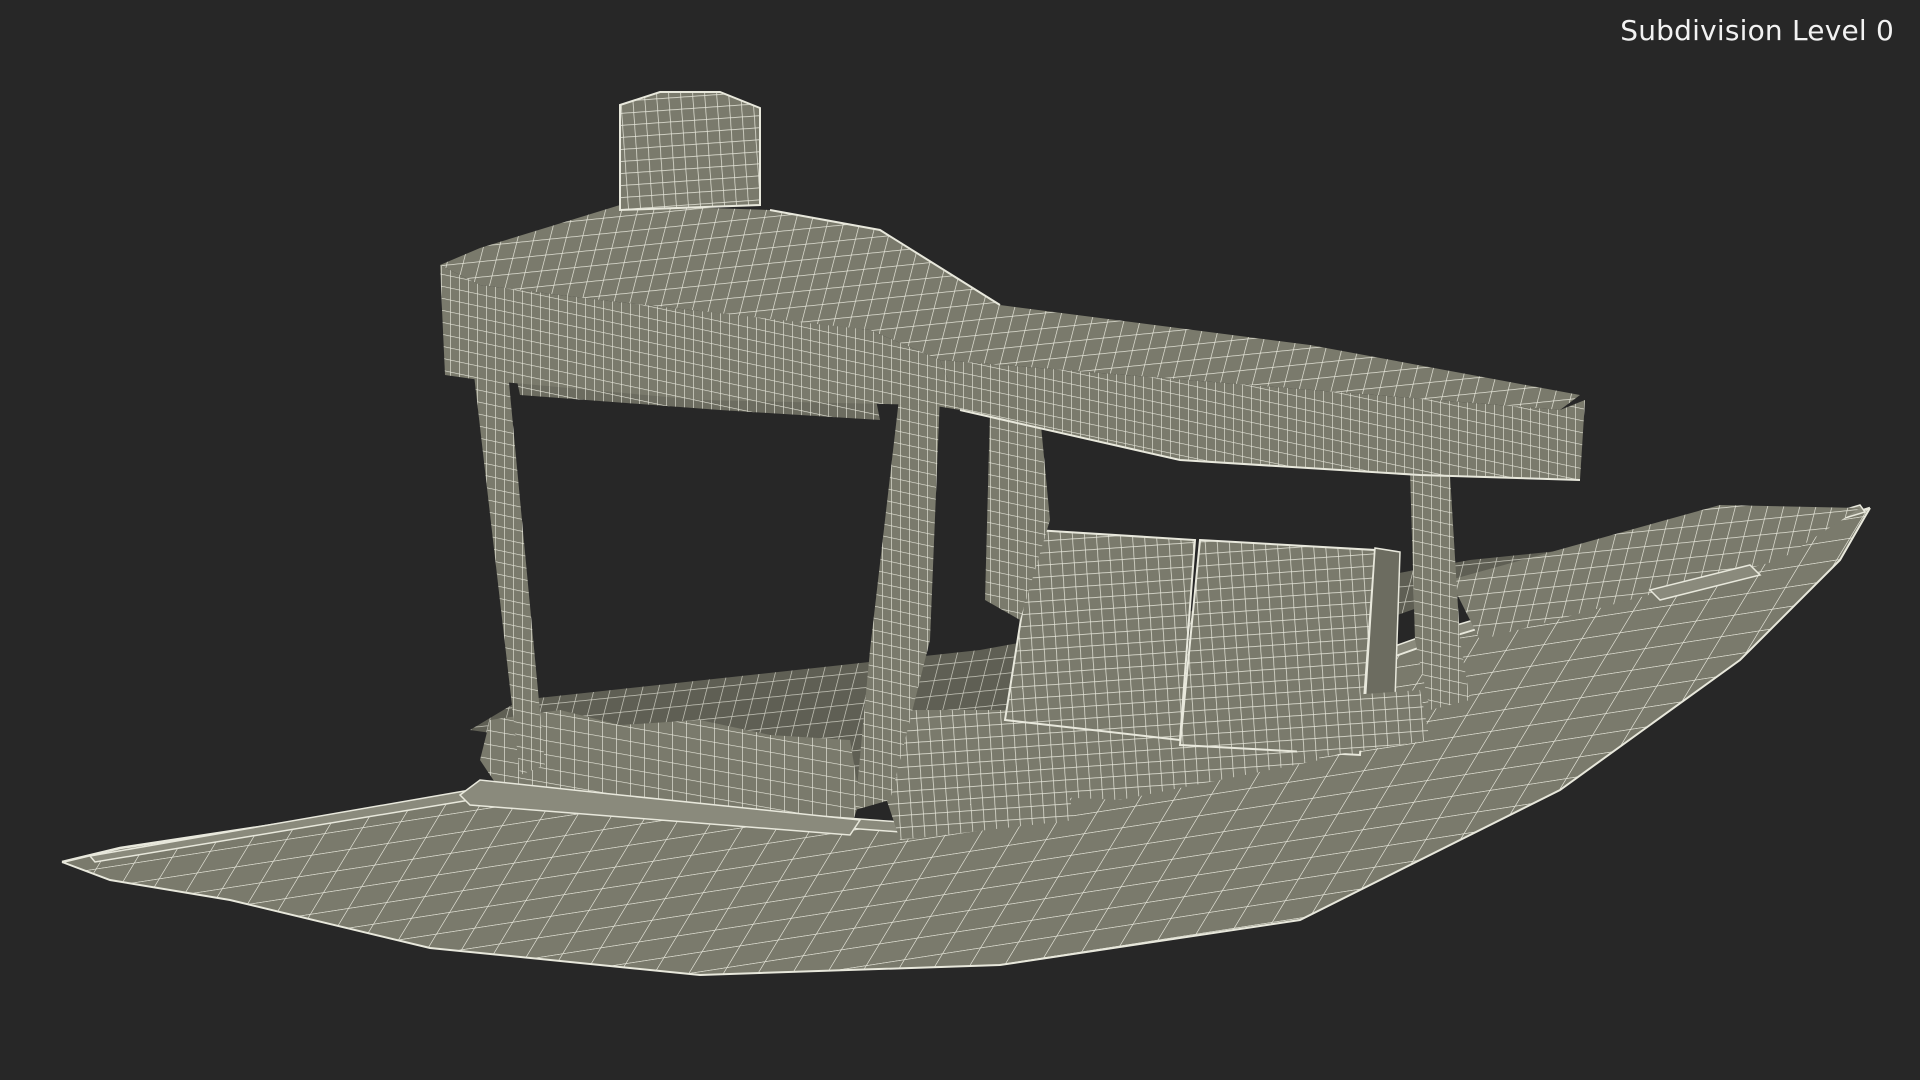 This screenshot has height=1080, width=1920. I want to click on roof-crest-panel, so click(690, 151).